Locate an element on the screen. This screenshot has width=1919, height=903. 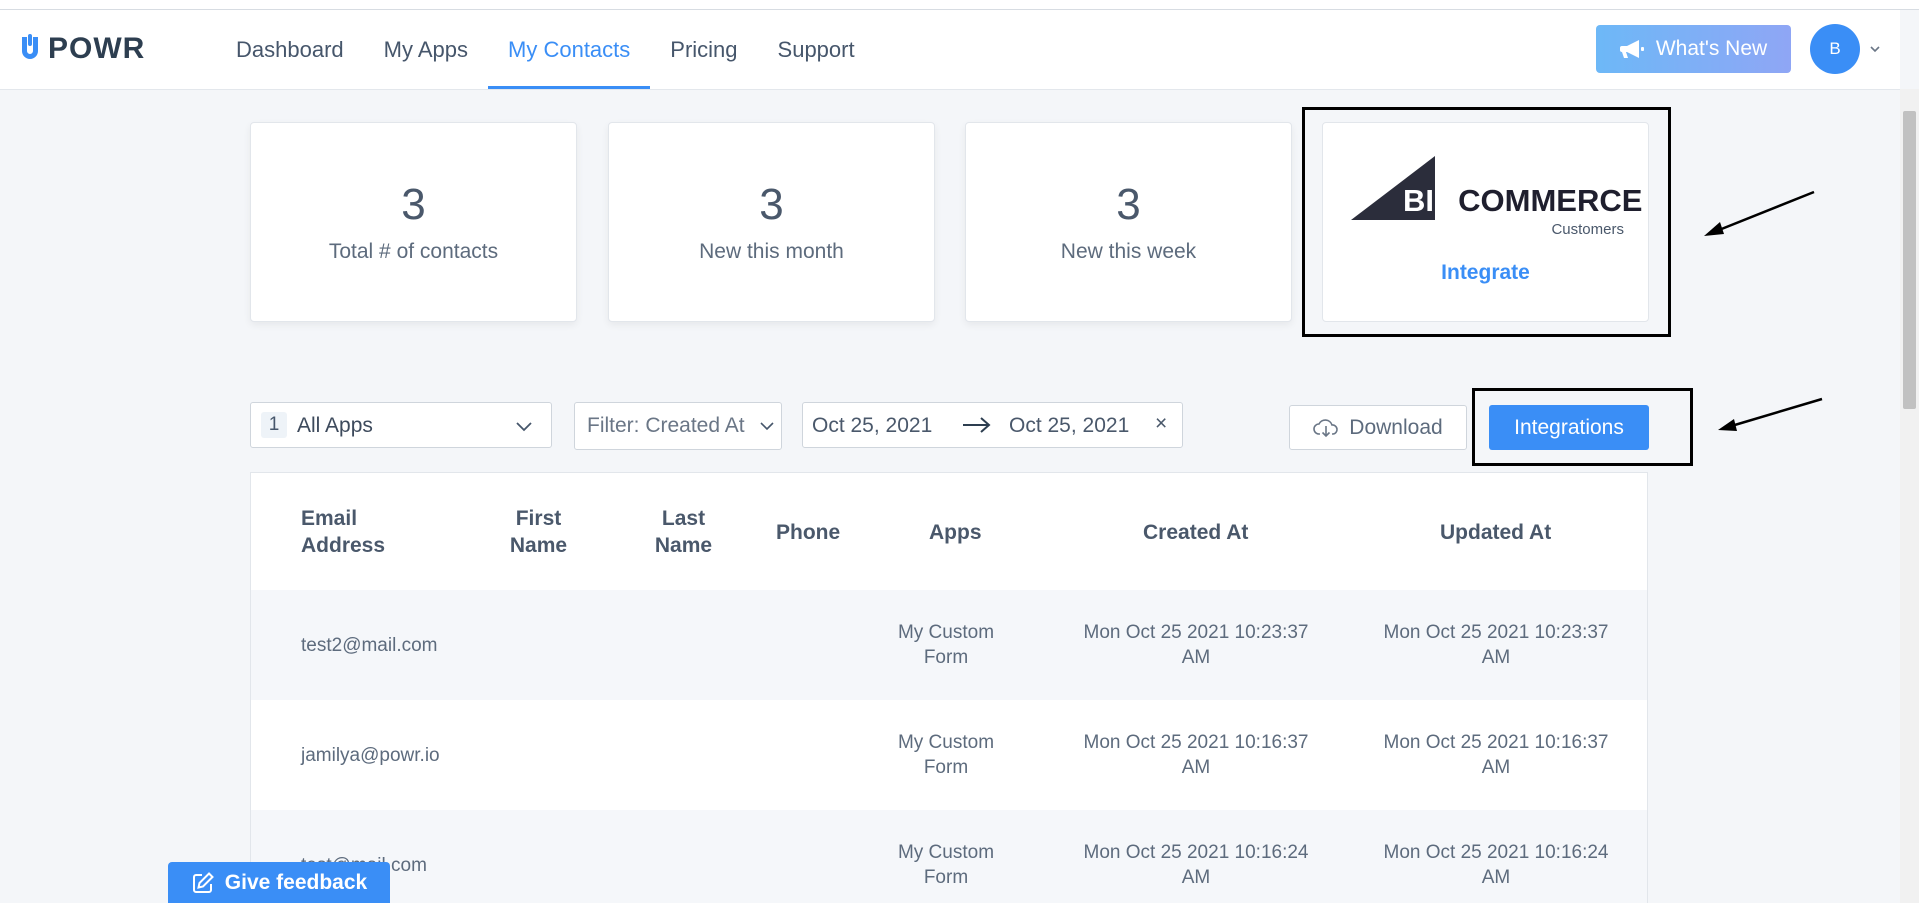
nav-pricing: Pricing is located at coordinates (703, 49).